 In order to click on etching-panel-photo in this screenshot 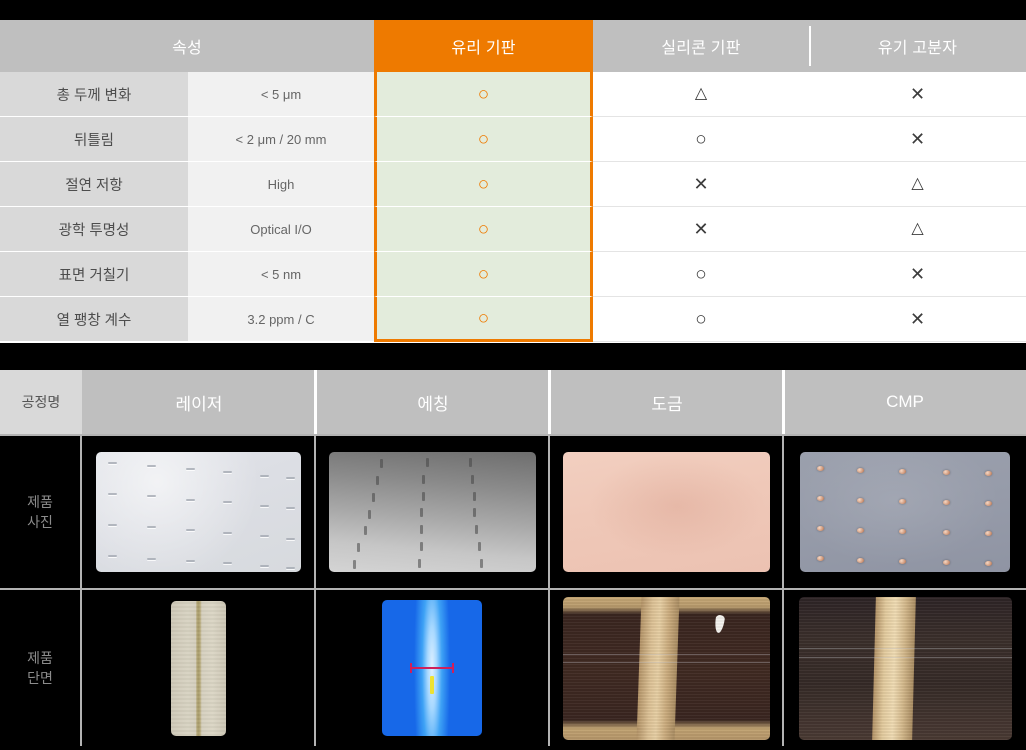, I will do `click(432, 512)`.